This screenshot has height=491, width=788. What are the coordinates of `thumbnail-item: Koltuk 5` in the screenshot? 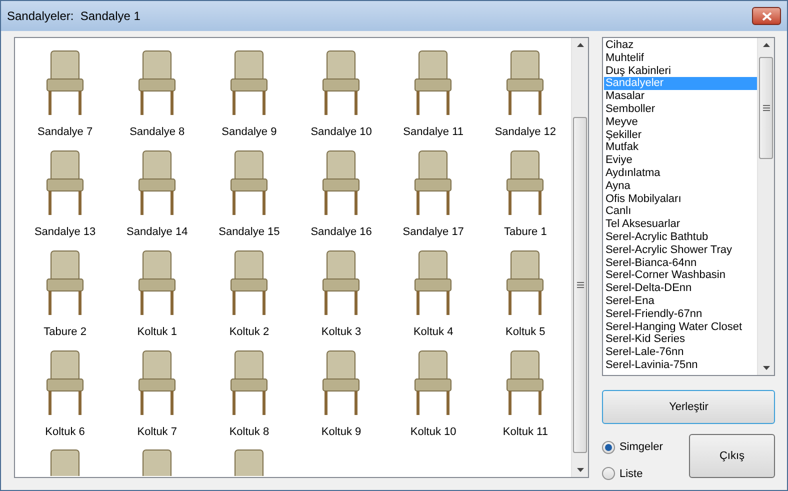 It's located at (525, 291).